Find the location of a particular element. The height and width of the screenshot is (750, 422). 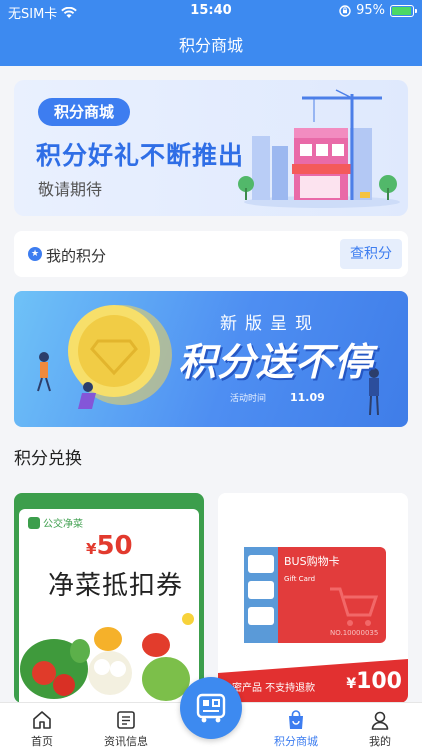

veg-price: ¥50 is located at coordinates (109, 546).